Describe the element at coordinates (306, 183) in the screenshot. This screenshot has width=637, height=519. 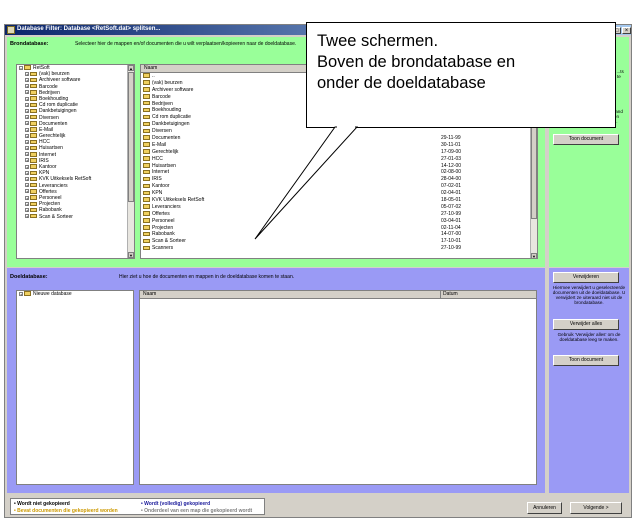
I see `callout-pointer` at that location.